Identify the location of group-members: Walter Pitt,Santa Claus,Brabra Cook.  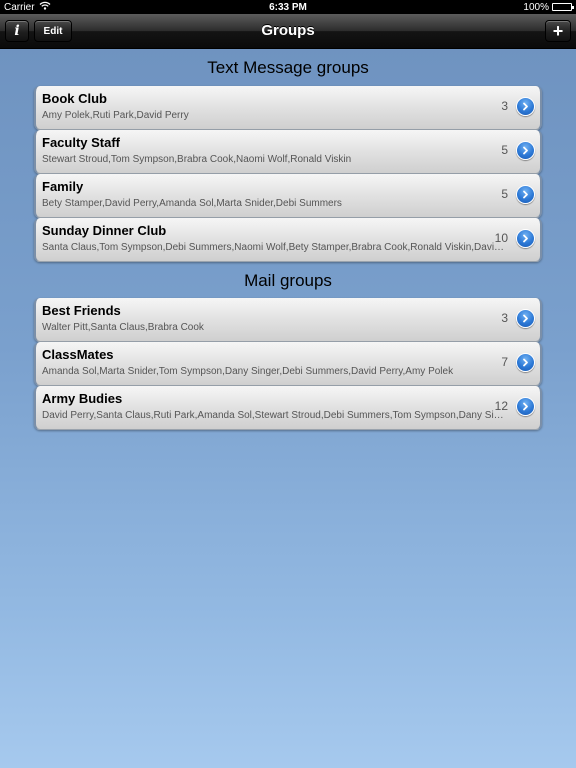
(123, 327).